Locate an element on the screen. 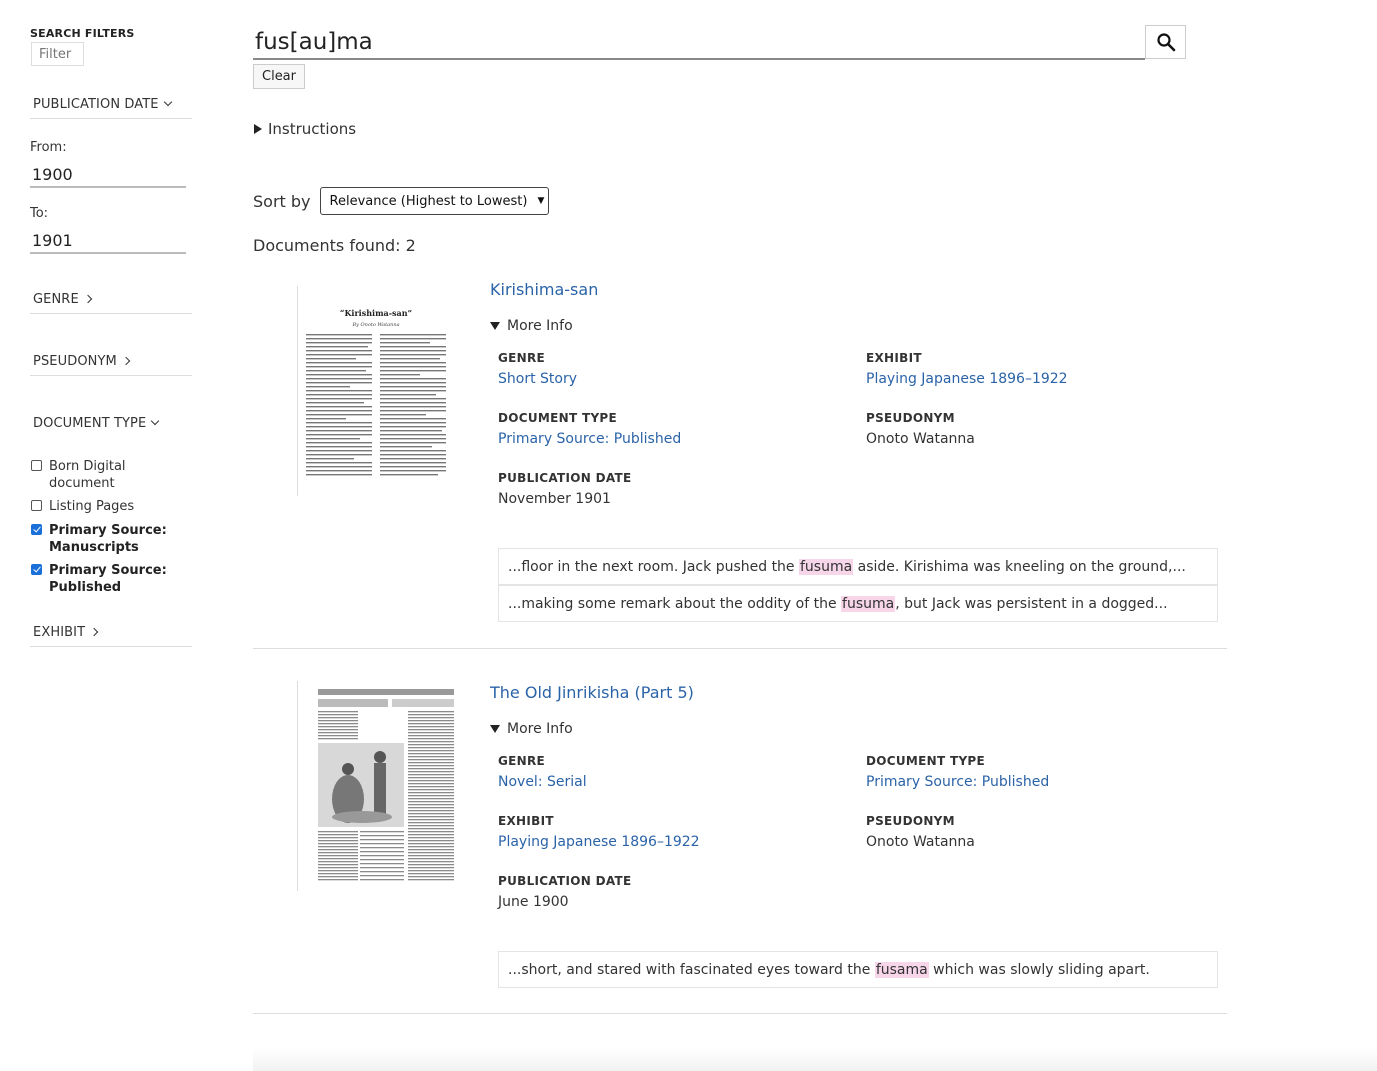 The height and width of the screenshot is (1071, 1377). result-title-link: The Old Jinrikisha (Part 5) is located at coordinates (592, 692).